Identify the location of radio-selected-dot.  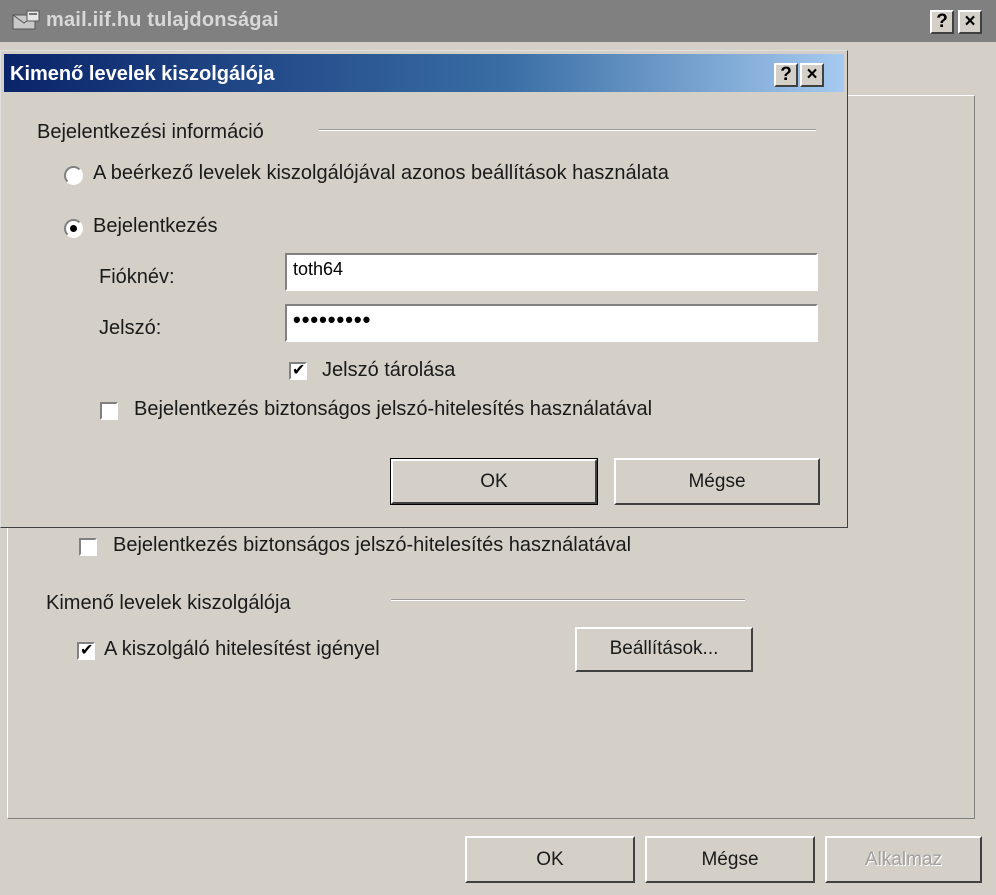
(73, 228).